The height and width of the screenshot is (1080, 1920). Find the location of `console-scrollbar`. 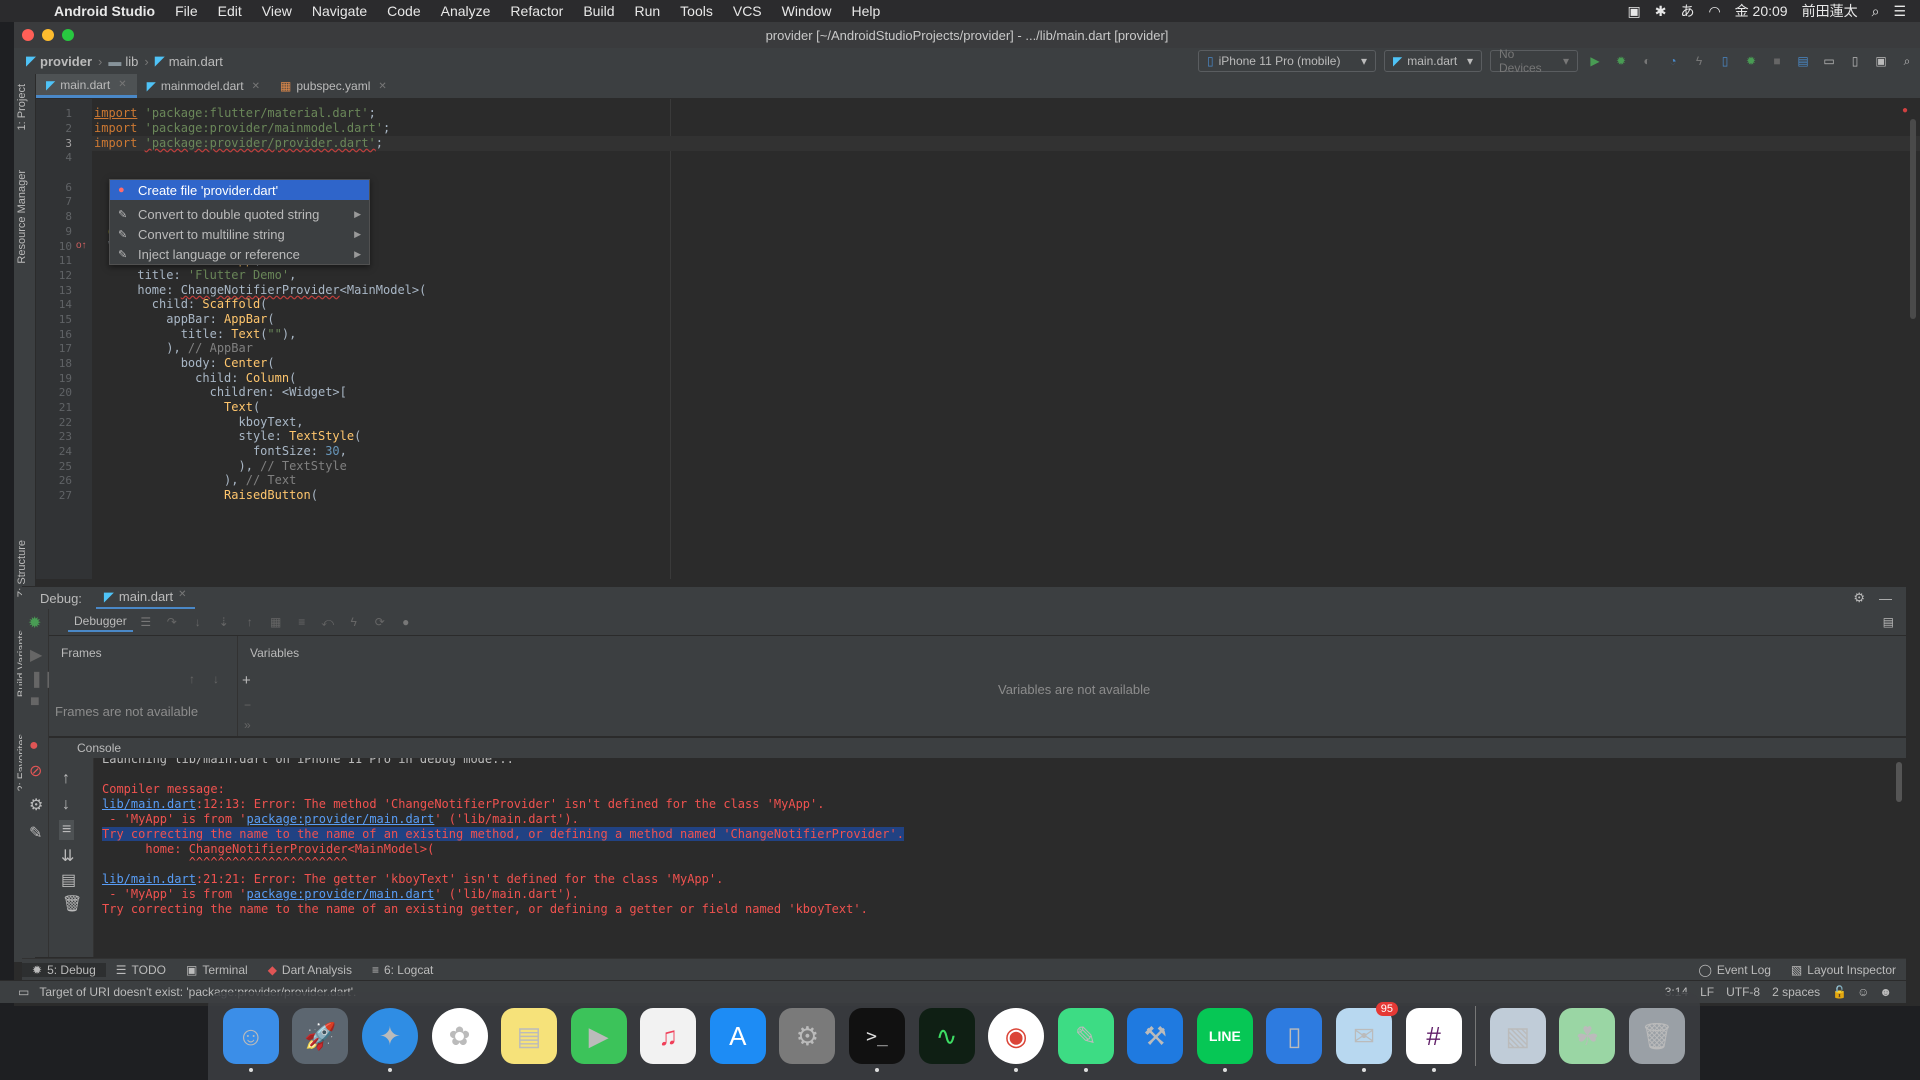

console-scrollbar is located at coordinates (1899, 782).